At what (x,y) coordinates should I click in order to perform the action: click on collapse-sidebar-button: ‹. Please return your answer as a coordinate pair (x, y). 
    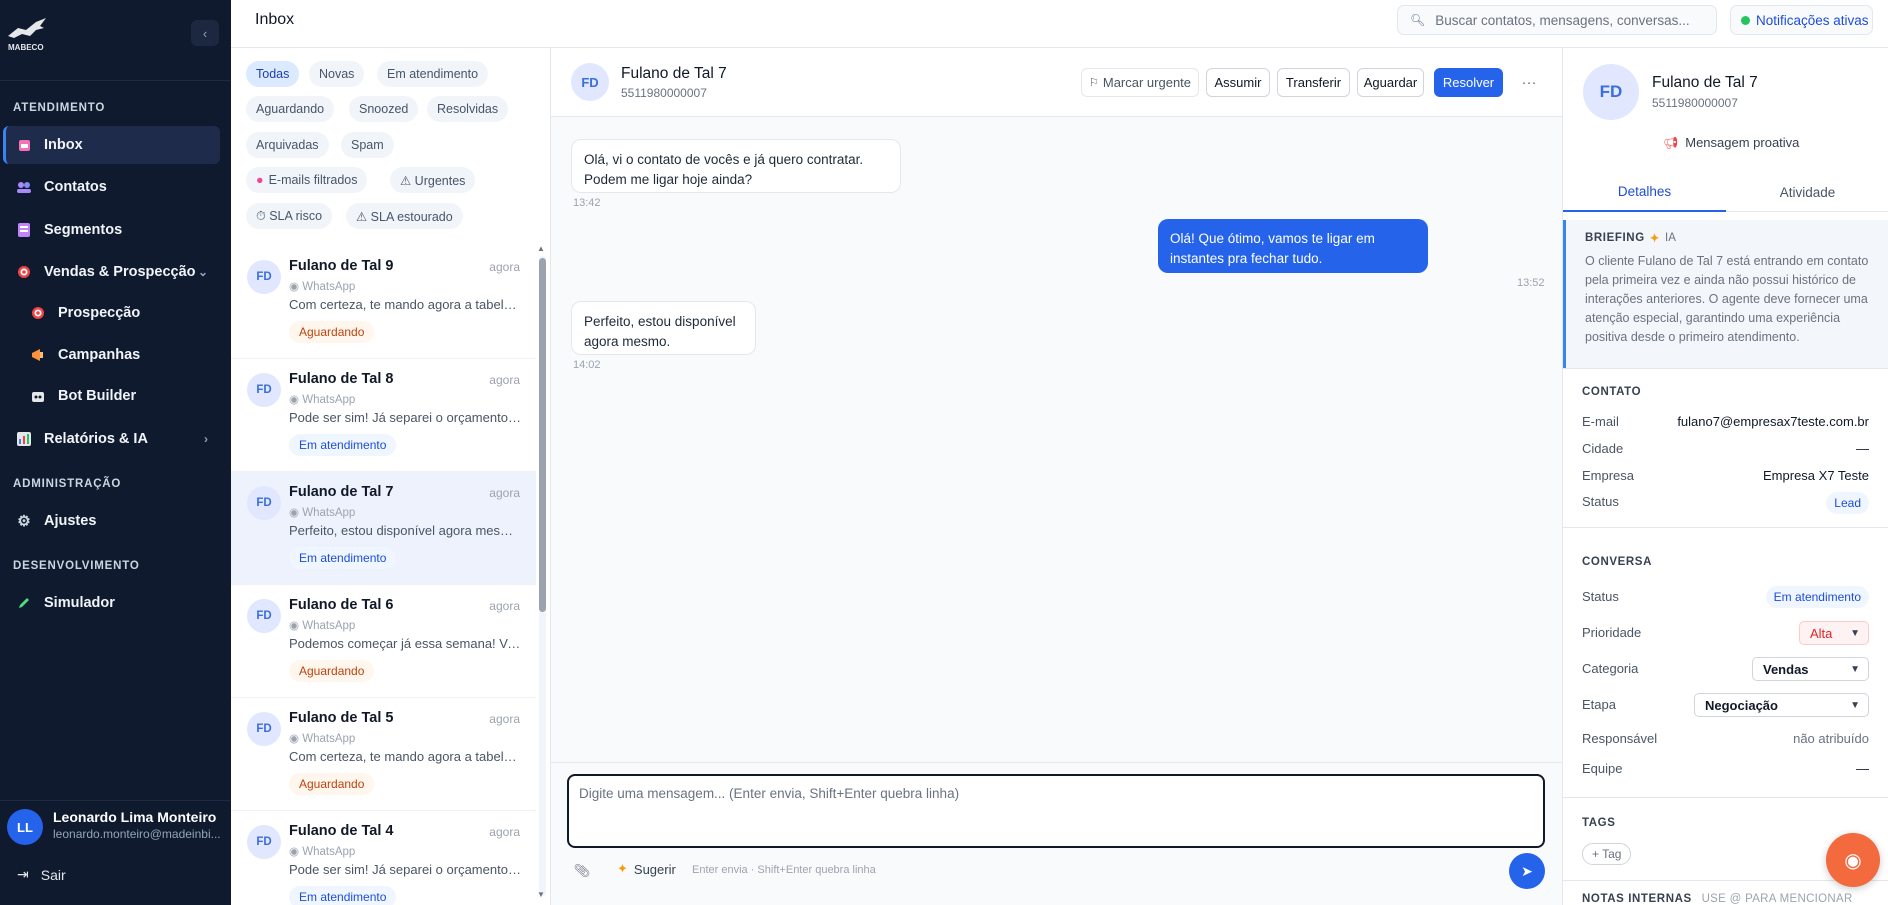
    Looking at the image, I should click on (205, 33).